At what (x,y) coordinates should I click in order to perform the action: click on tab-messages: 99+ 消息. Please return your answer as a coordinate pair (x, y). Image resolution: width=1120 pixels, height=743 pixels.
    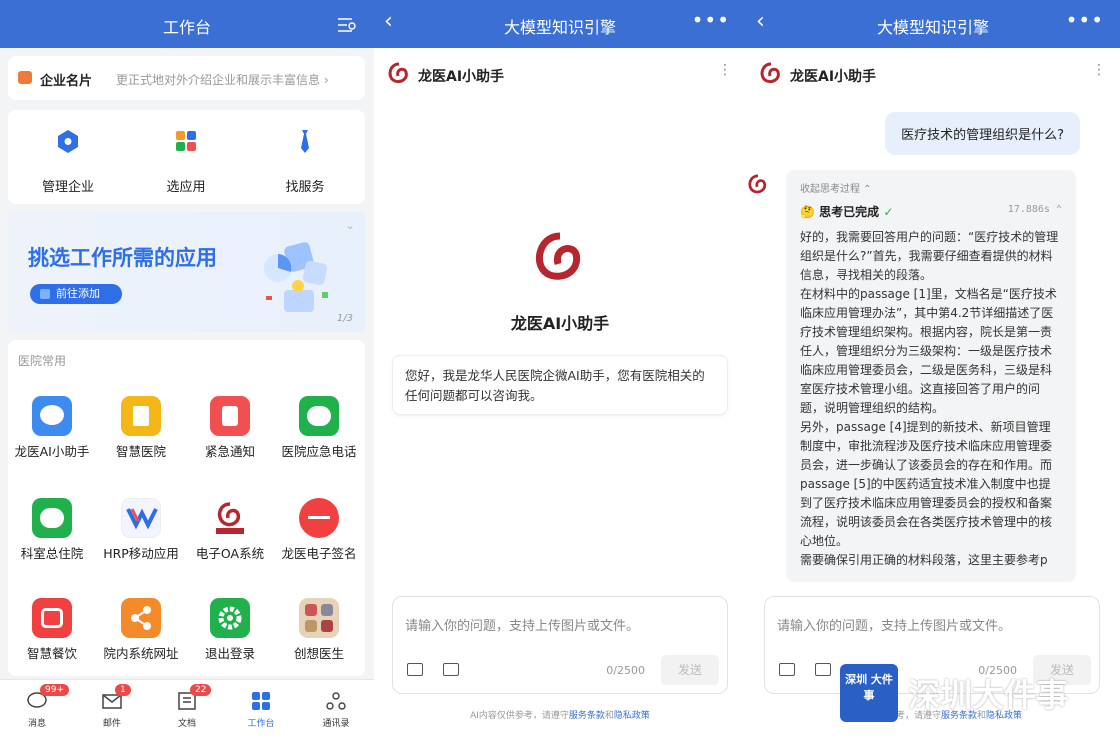
    Looking at the image, I should click on (38, 706).